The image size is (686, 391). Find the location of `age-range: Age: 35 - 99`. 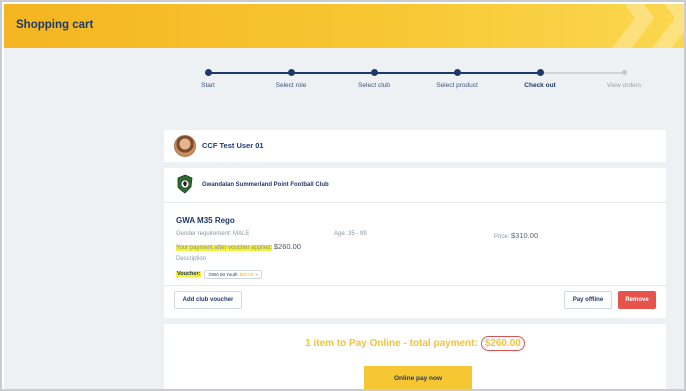

age-range: Age: 35 - 99 is located at coordinates (350, 234).